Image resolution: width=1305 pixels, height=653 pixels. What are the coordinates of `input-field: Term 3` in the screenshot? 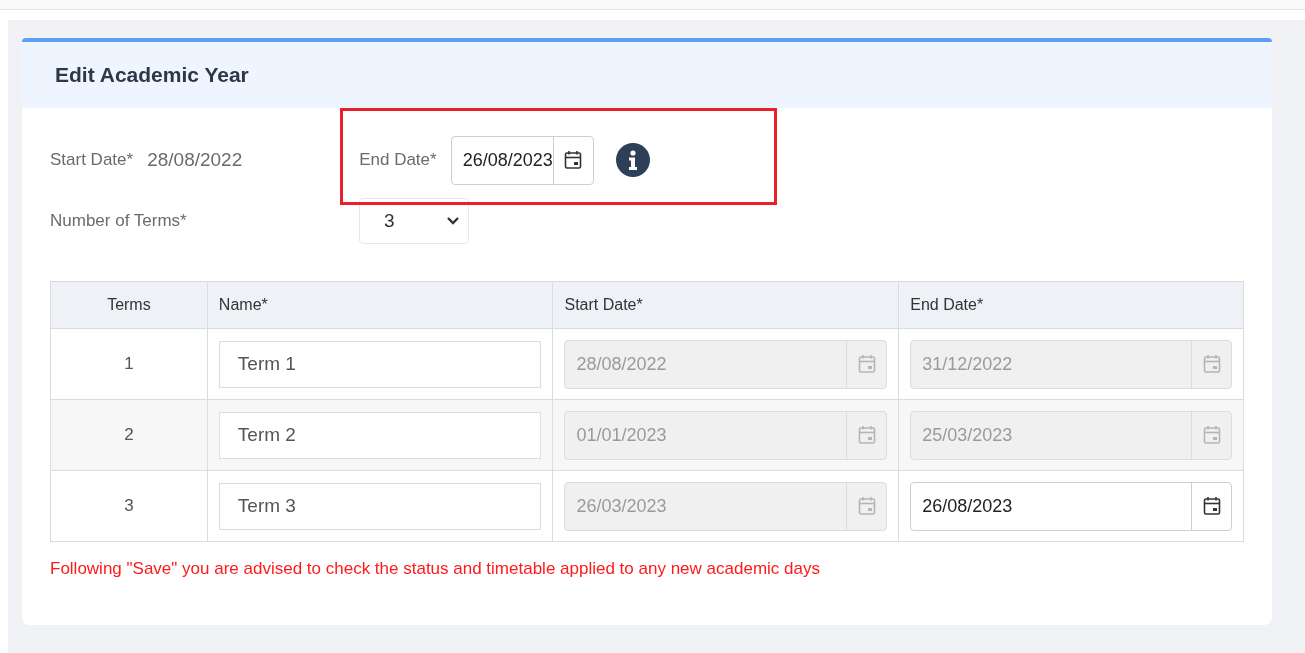 It's located at (380, 506).